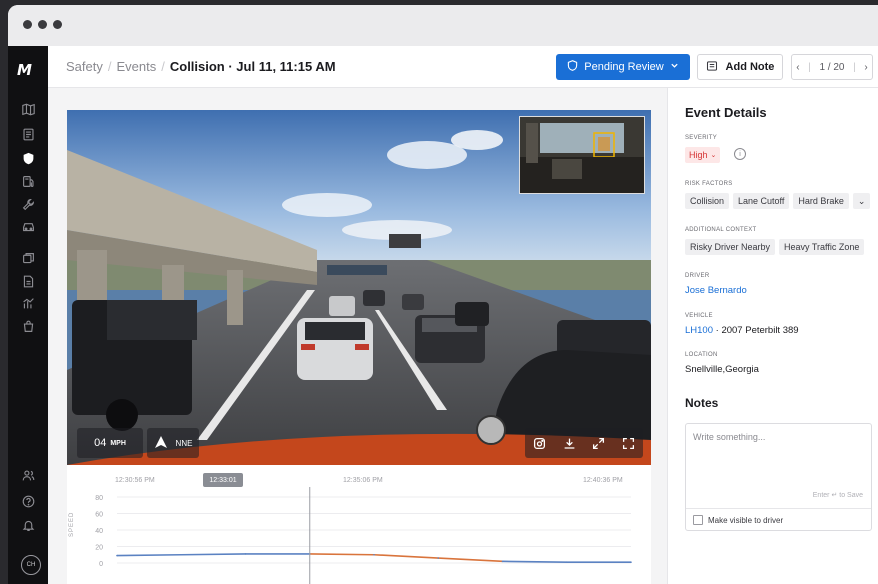 This screenshot has height=584, width=878. Describe the element at coordinates (699, 316) in the screenshot. I see `vehicle-label: VEHICLE` at that location.